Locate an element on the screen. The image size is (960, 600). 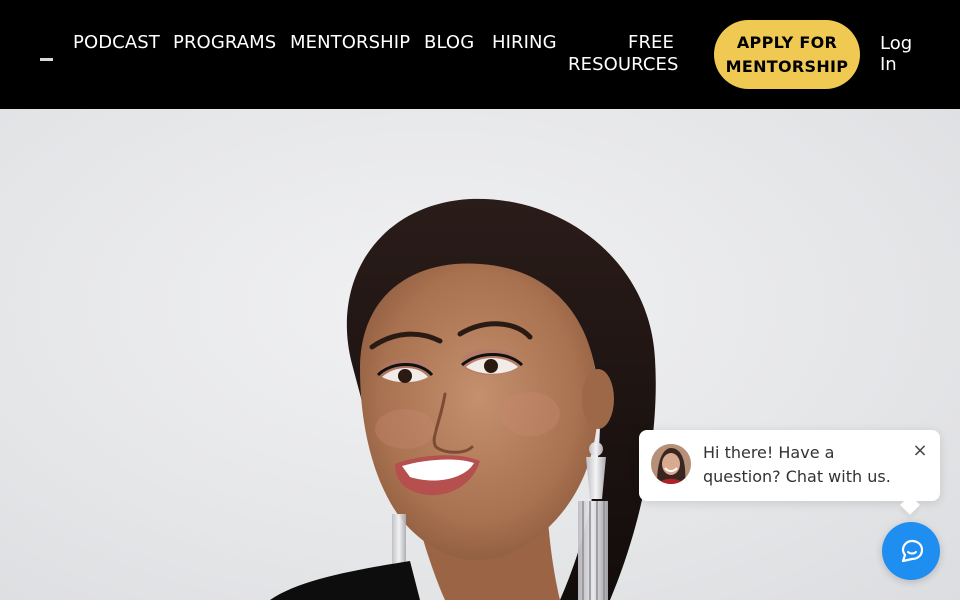
avatar-illustration is located at coordinates (671, 464).